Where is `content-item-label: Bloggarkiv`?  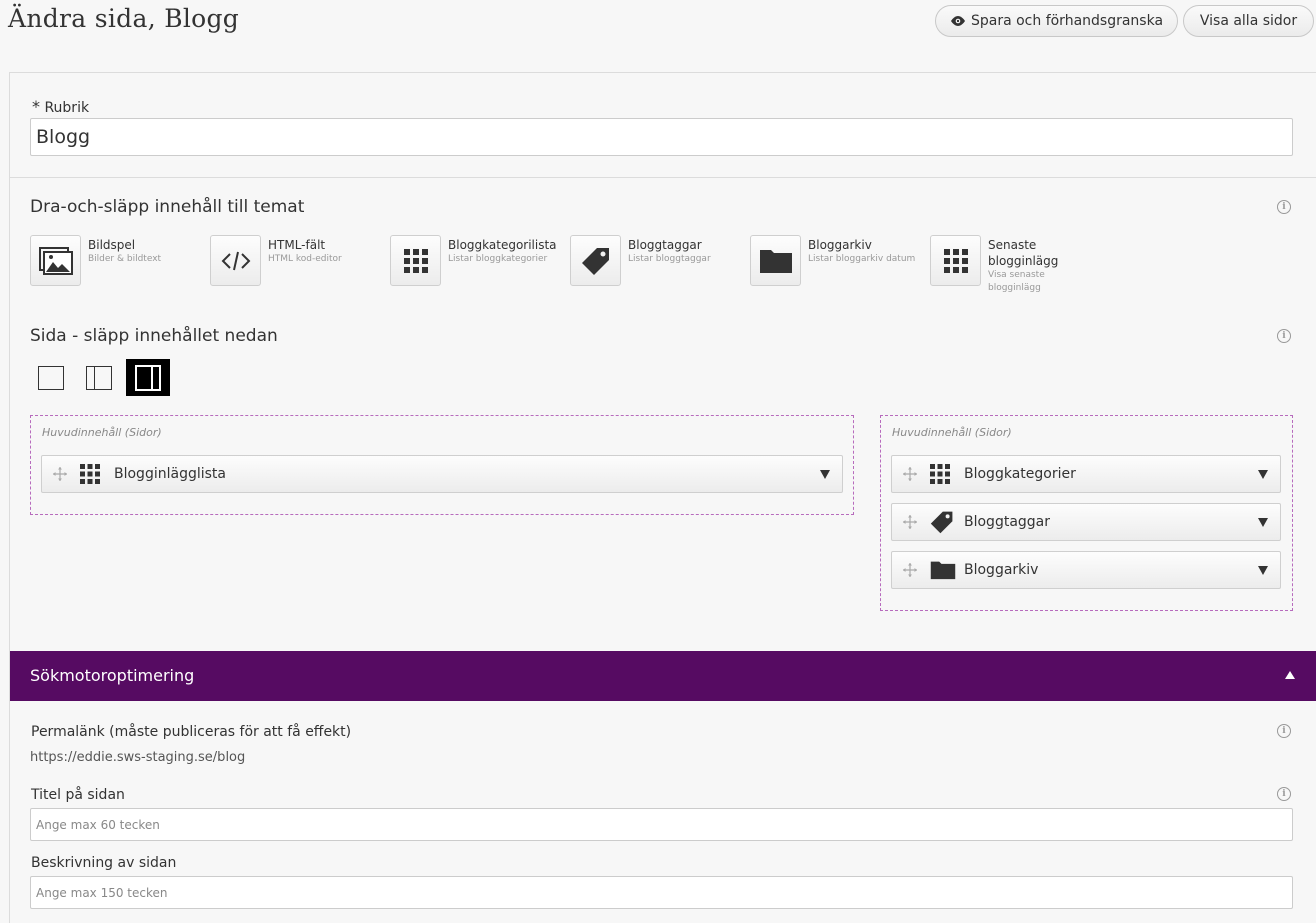 content-item-label: Bloggarkiv is located at coordinates (1001, 570).